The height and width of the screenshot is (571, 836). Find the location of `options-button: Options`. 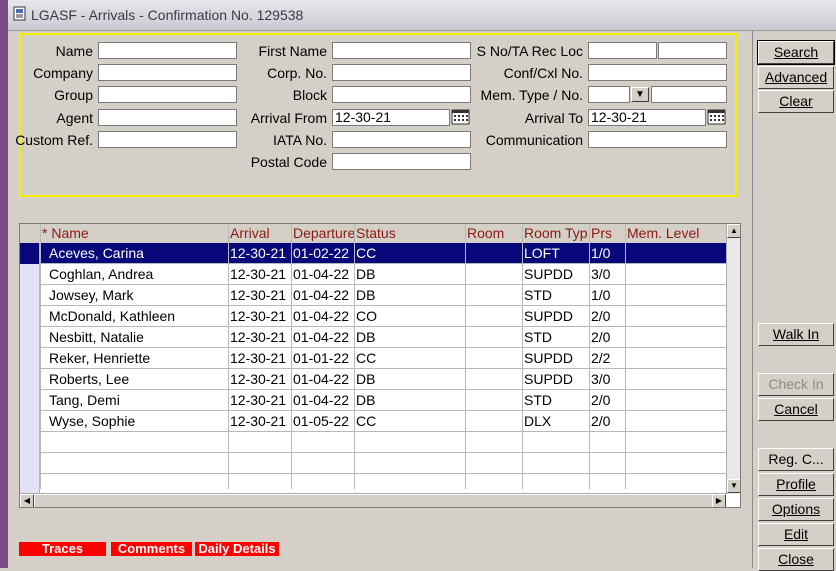

options-button: Options is located at coordinates (796, 509).